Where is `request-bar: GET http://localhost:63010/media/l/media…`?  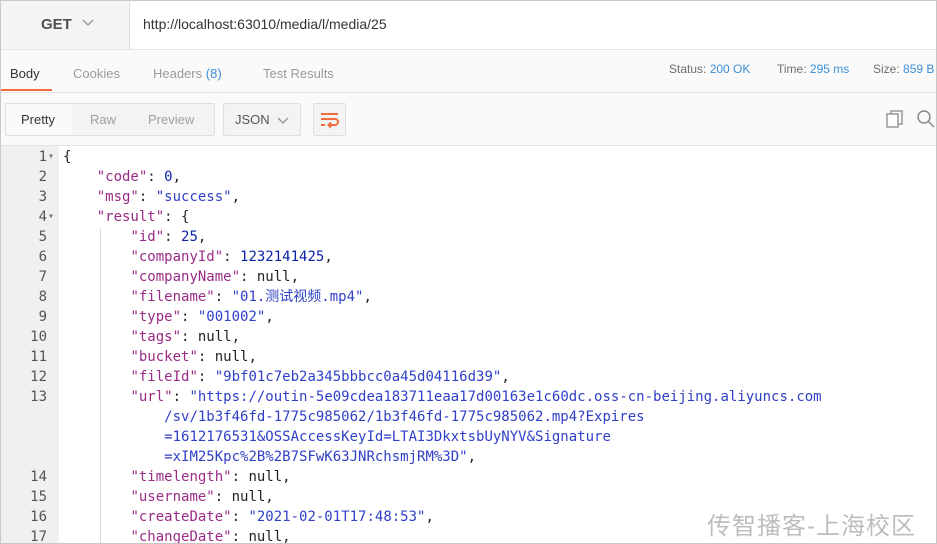 request-bar: GET http://localhost:63010/media/l/media… is located at coordinates (468, 25).